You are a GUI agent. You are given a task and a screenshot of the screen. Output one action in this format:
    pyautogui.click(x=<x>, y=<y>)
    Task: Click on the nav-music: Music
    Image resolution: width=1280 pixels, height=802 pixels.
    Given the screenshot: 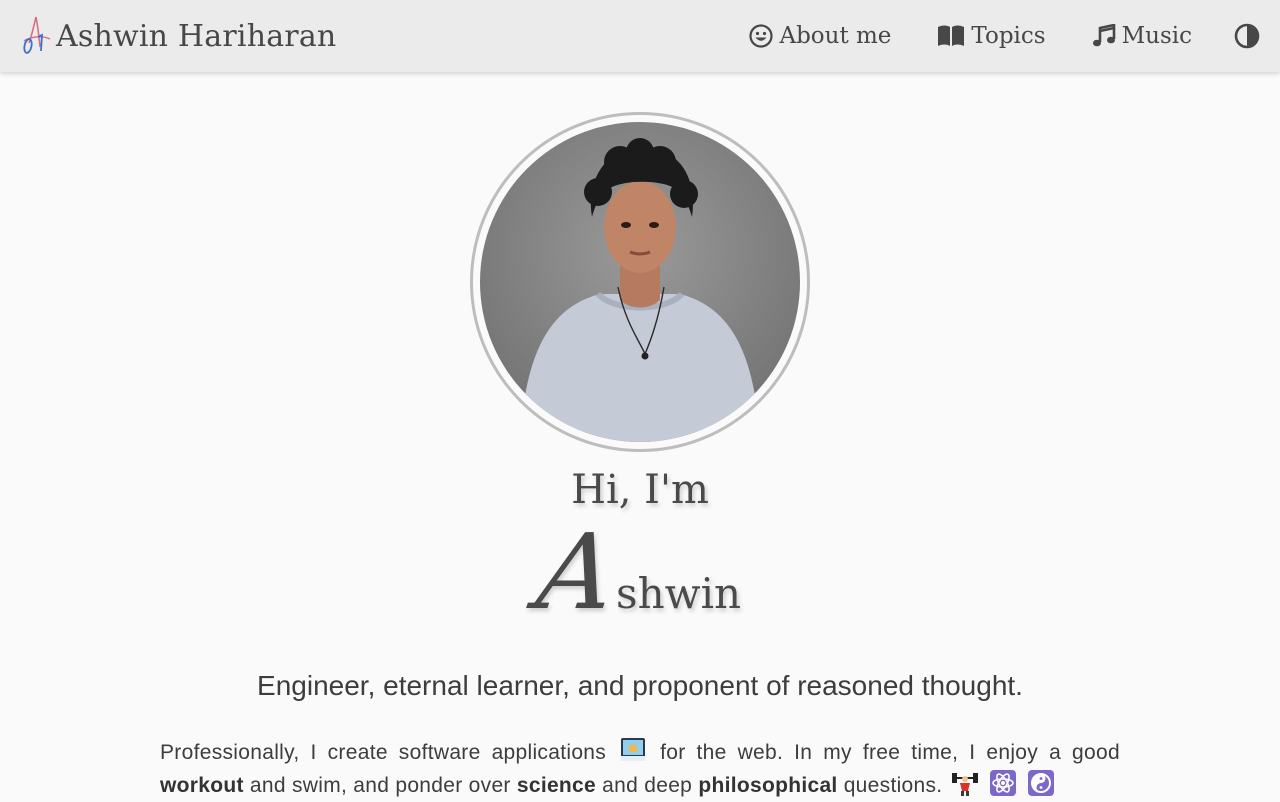 What is the action you would take?
    pyautogui.click(x=1142, y=36)
    